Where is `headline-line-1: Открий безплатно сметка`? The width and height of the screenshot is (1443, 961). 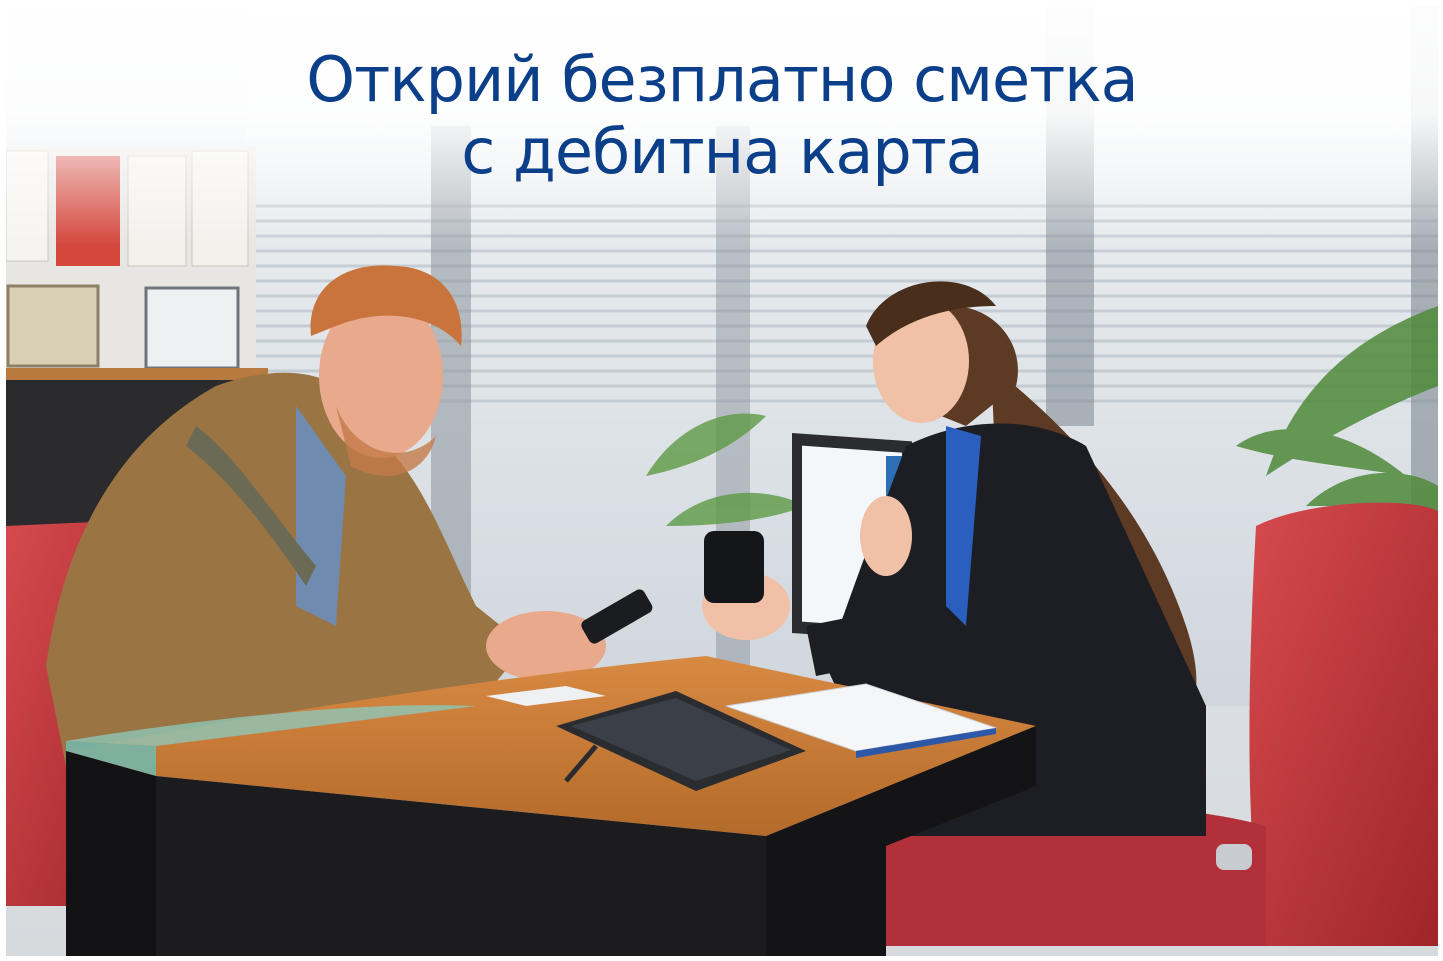
headline-line-1: Открий безплатно сметка is located at coordinates (722, 79).